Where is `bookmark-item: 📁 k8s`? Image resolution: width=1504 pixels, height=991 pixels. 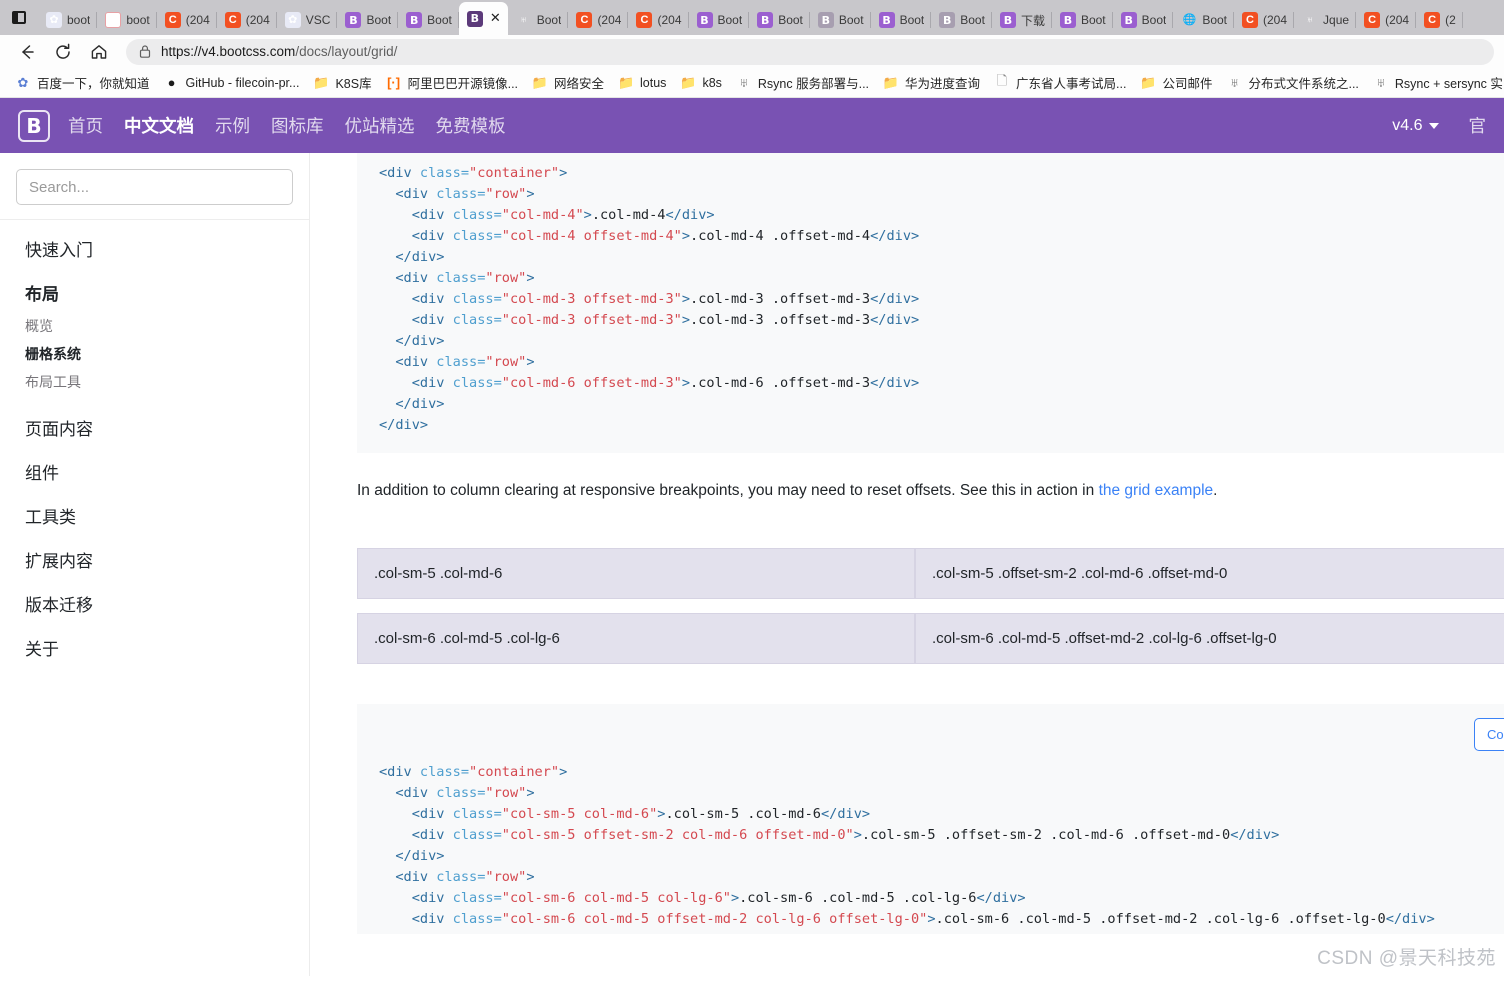
bookmark-item: 📁 k8s is located at coordinates (700, 83).